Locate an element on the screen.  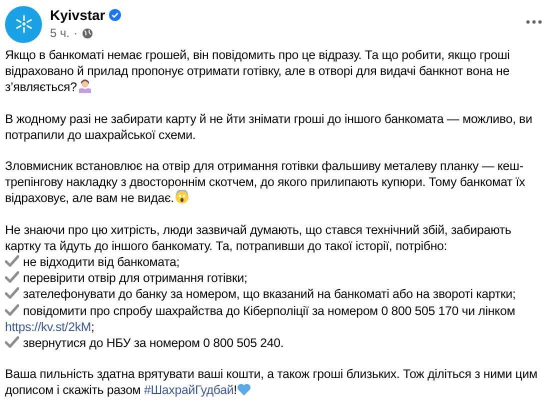
checklist-item: не відходити від банкомата; is located at coordinates (275, 262).